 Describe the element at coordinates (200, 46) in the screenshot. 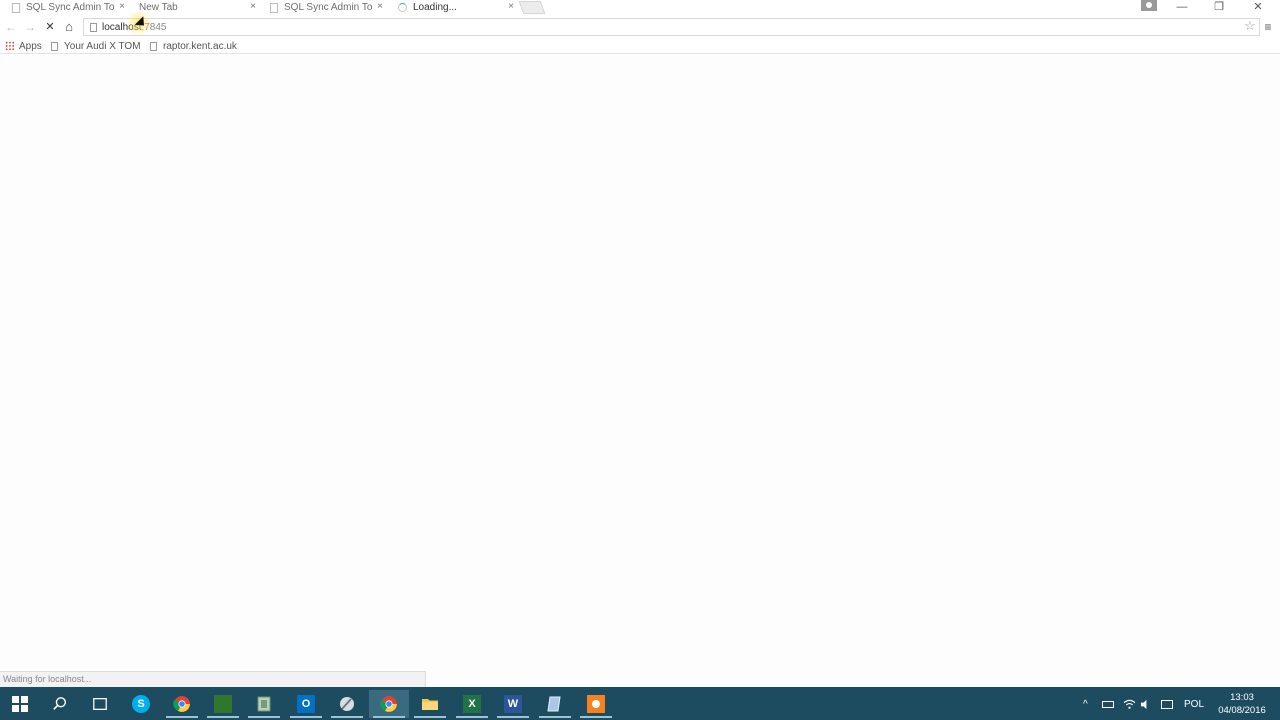

I see `bookmark-label: raptor.kent.ac.uk` at that location.